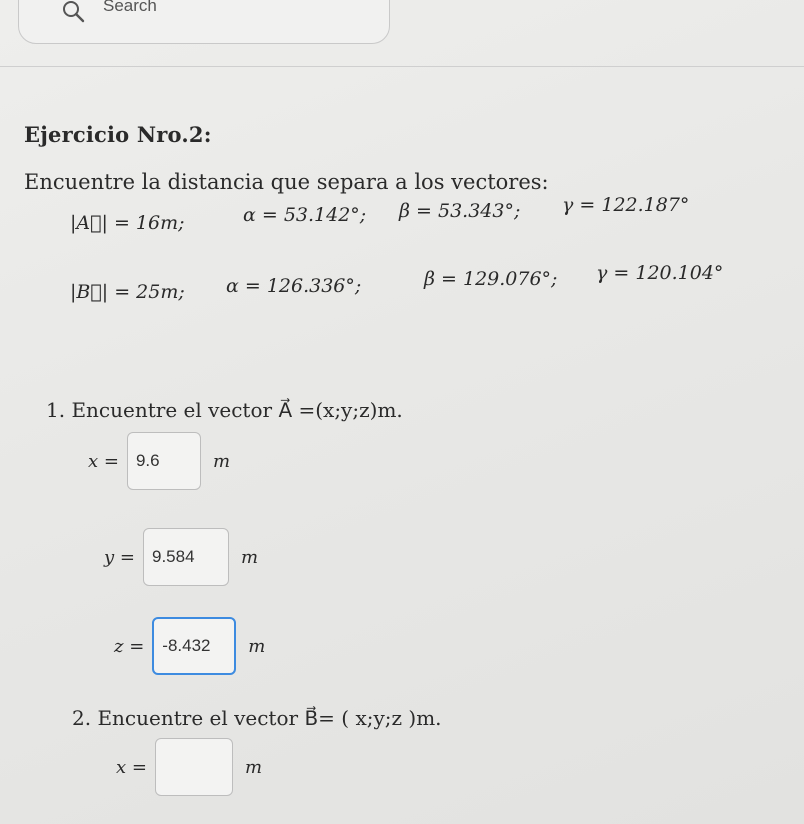  What do you see at coordinates (204, 22) in the screenshot?
I see `search-bar` at bounding box center [204, 22].